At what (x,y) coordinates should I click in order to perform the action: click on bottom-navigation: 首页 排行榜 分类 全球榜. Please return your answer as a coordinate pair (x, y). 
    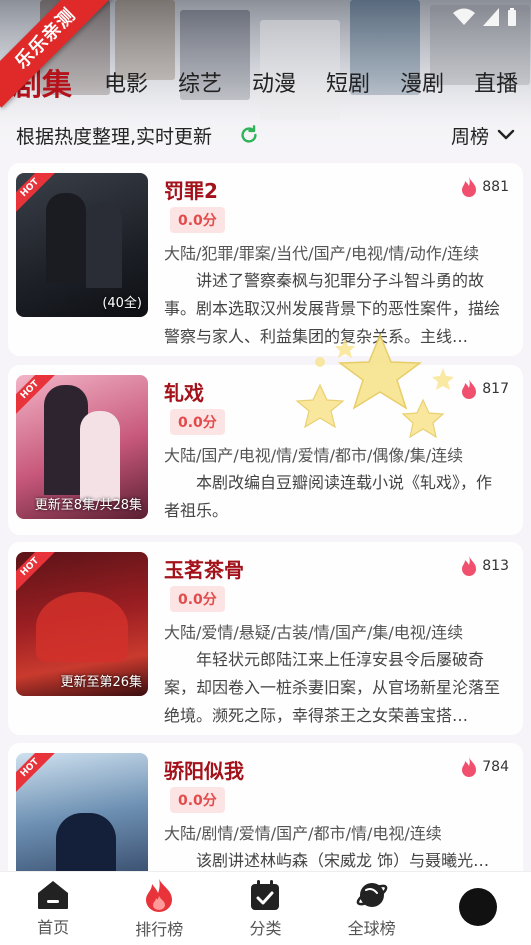
    Looking at the image, I should click on (265, 908).